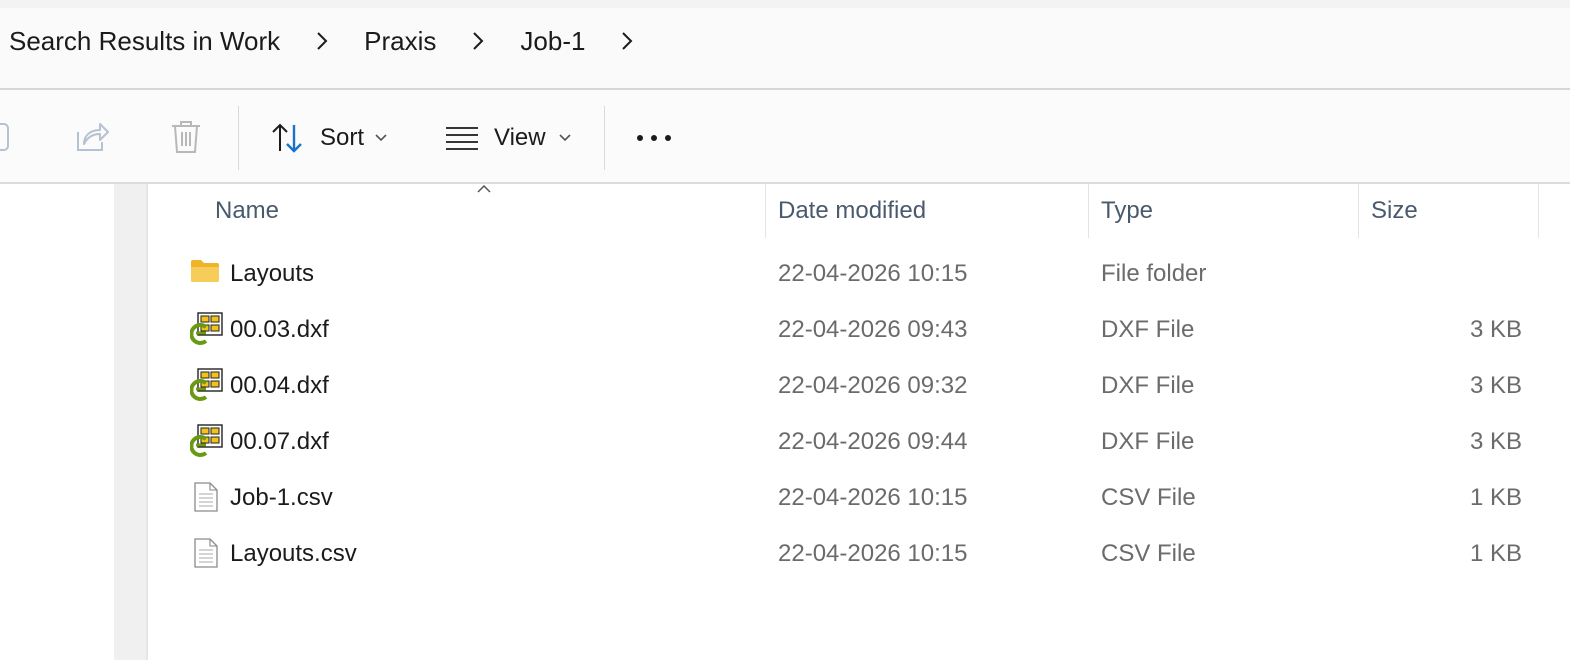 The height and width of the screenshot is (660, 1570). I want to click on command-bar, so click(785, 136).